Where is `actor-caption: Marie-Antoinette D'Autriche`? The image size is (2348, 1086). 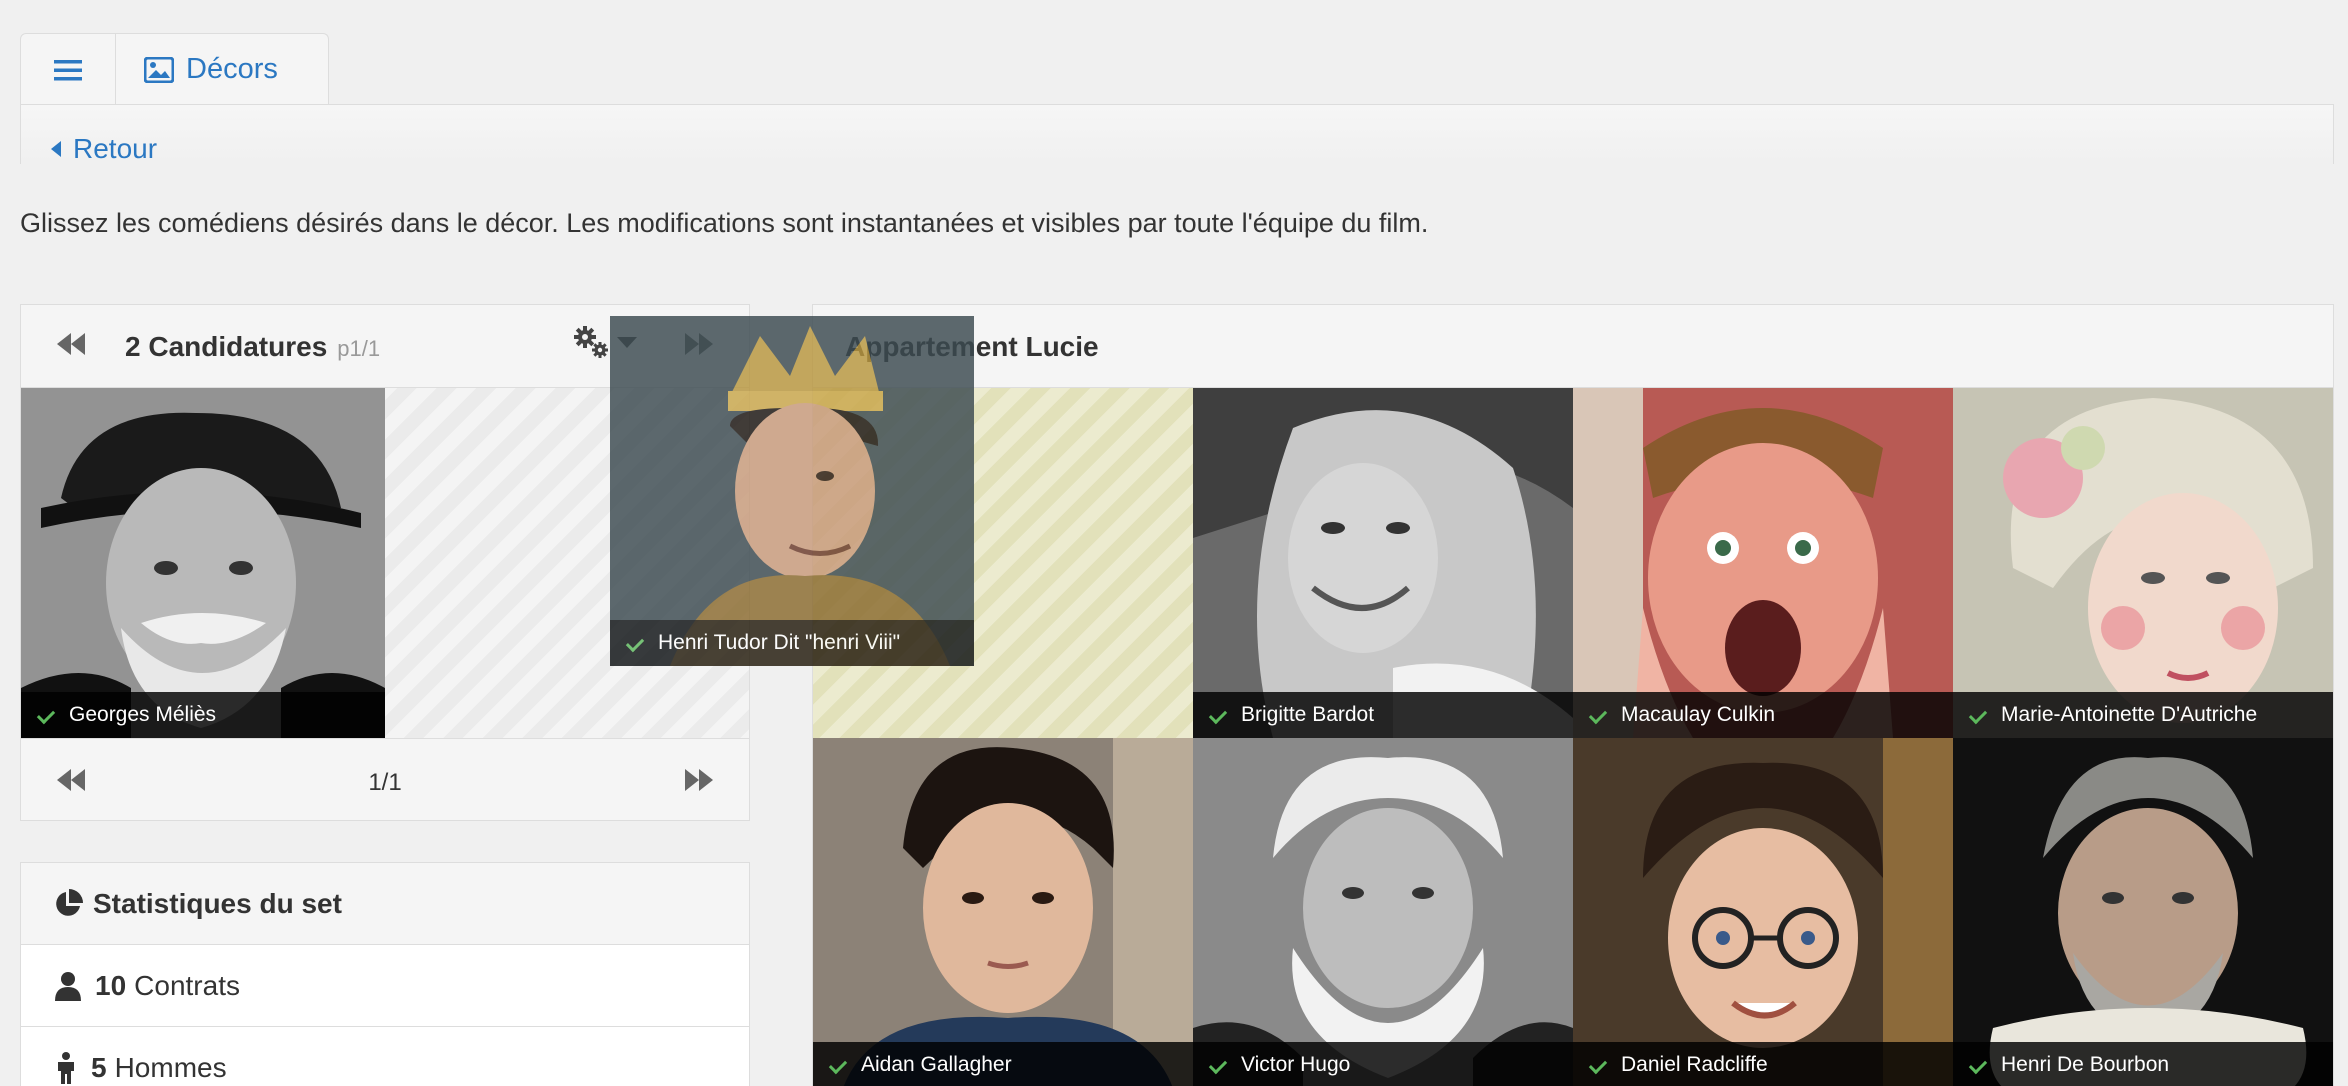
actor-caption: Marie-Antoinette D'Autriche is located at coordinates (2143, 715).